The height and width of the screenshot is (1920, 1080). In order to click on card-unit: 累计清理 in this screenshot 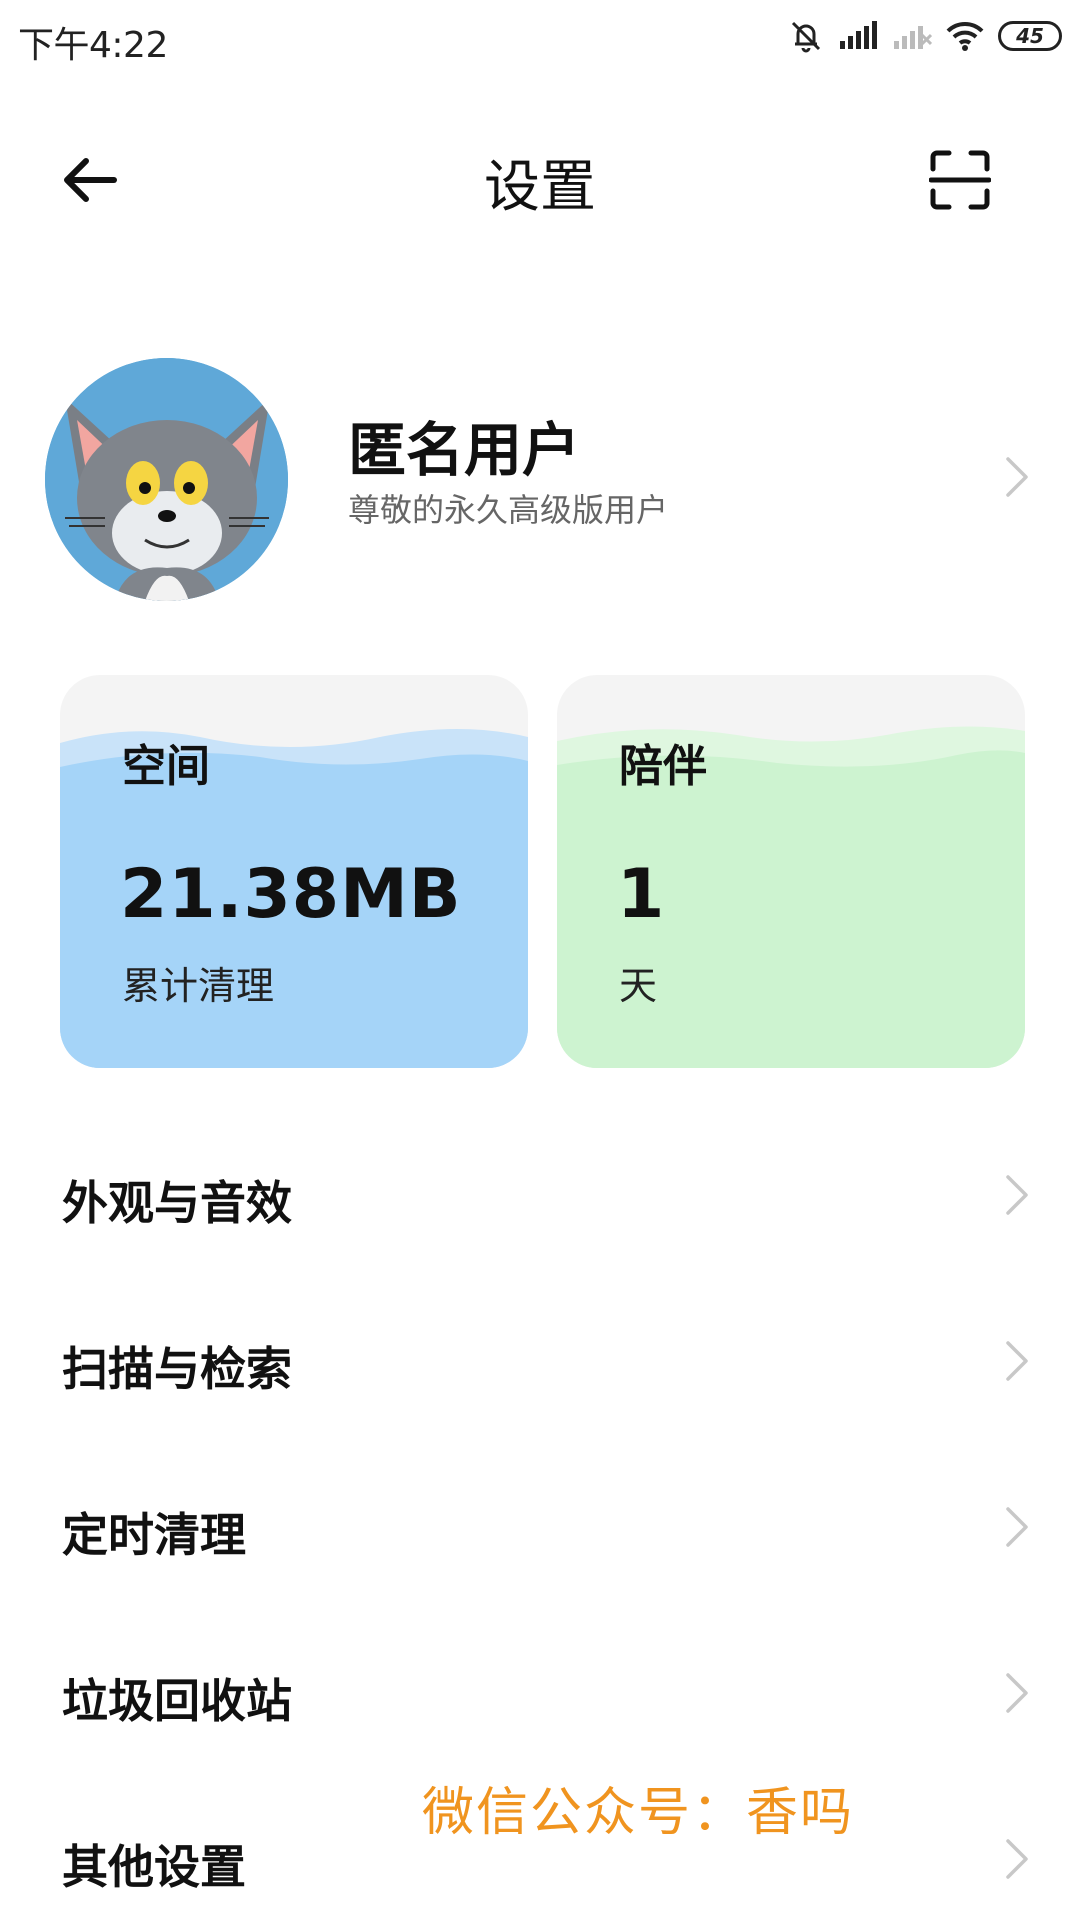, I will do `click(198, 986)`.